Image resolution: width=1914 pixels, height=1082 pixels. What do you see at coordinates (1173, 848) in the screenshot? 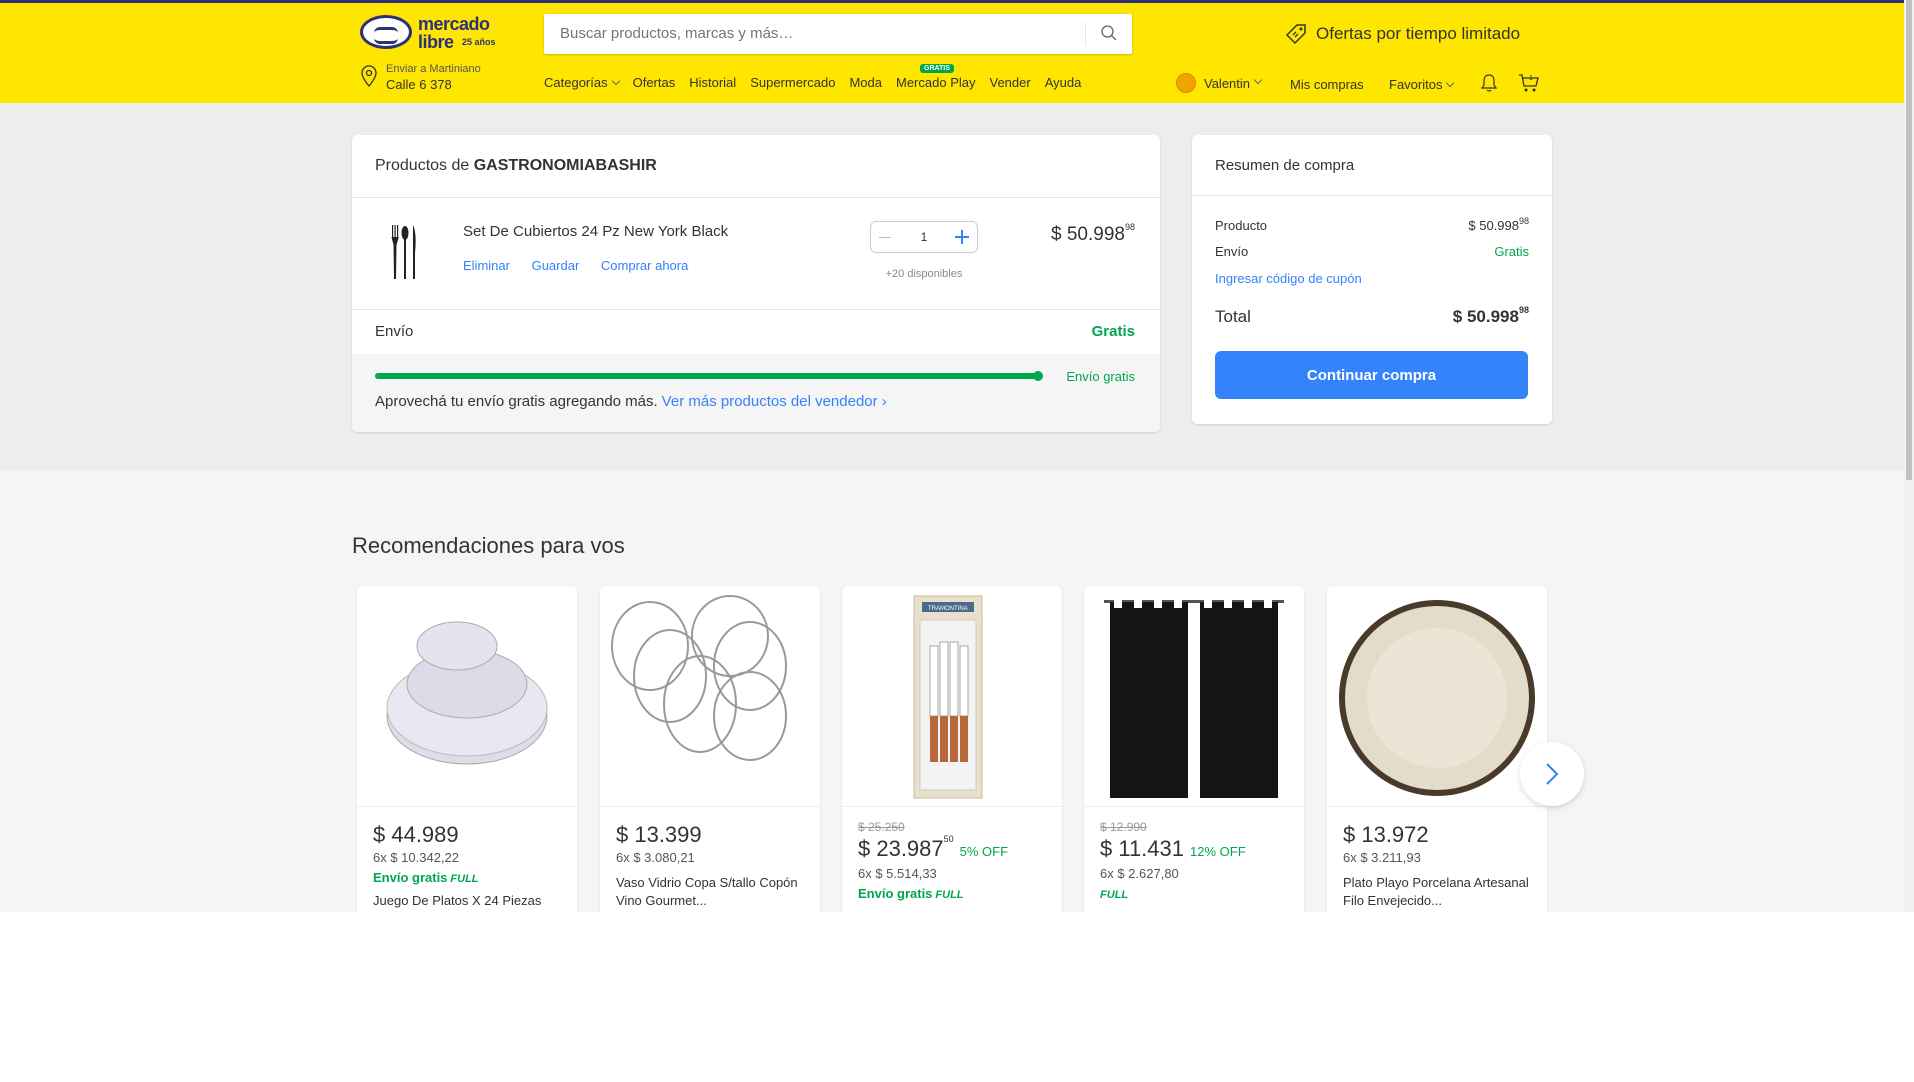
I see `product-price: $ 11.431 12% OFF` at bounding box center [1173, 848].